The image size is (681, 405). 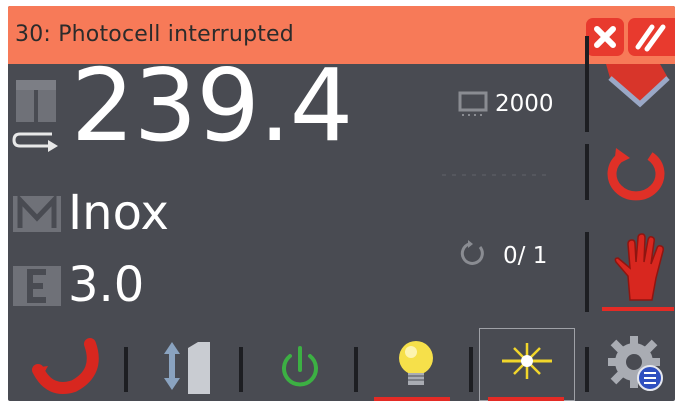 I want to click on power-button, so click(x=300, y=364).